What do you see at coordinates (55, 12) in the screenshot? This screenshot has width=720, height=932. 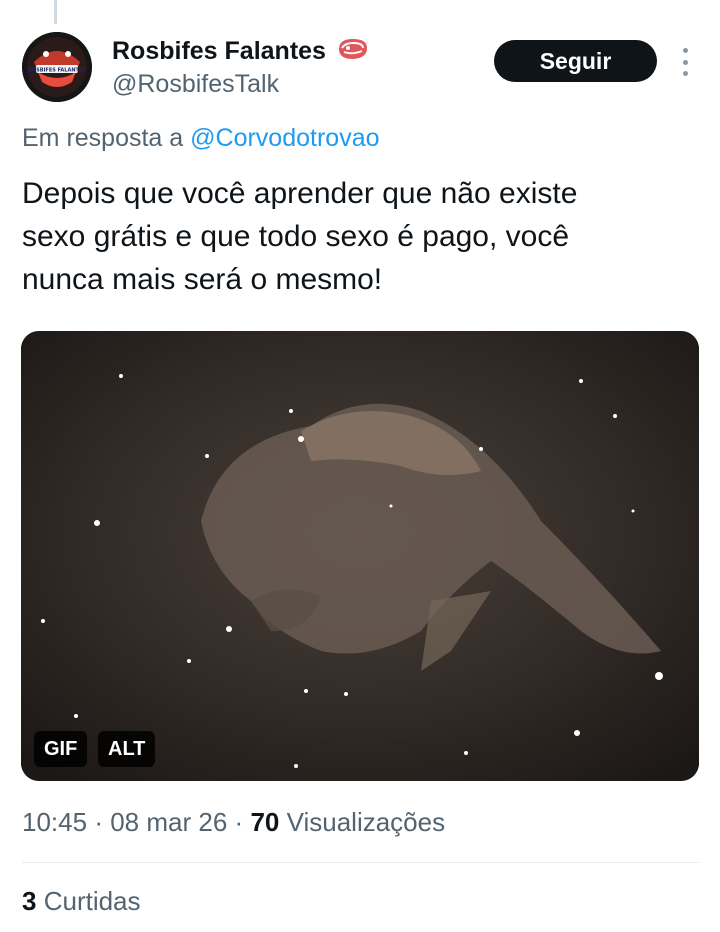 I see `thread-connector-line` at bounding box center [55, 12].